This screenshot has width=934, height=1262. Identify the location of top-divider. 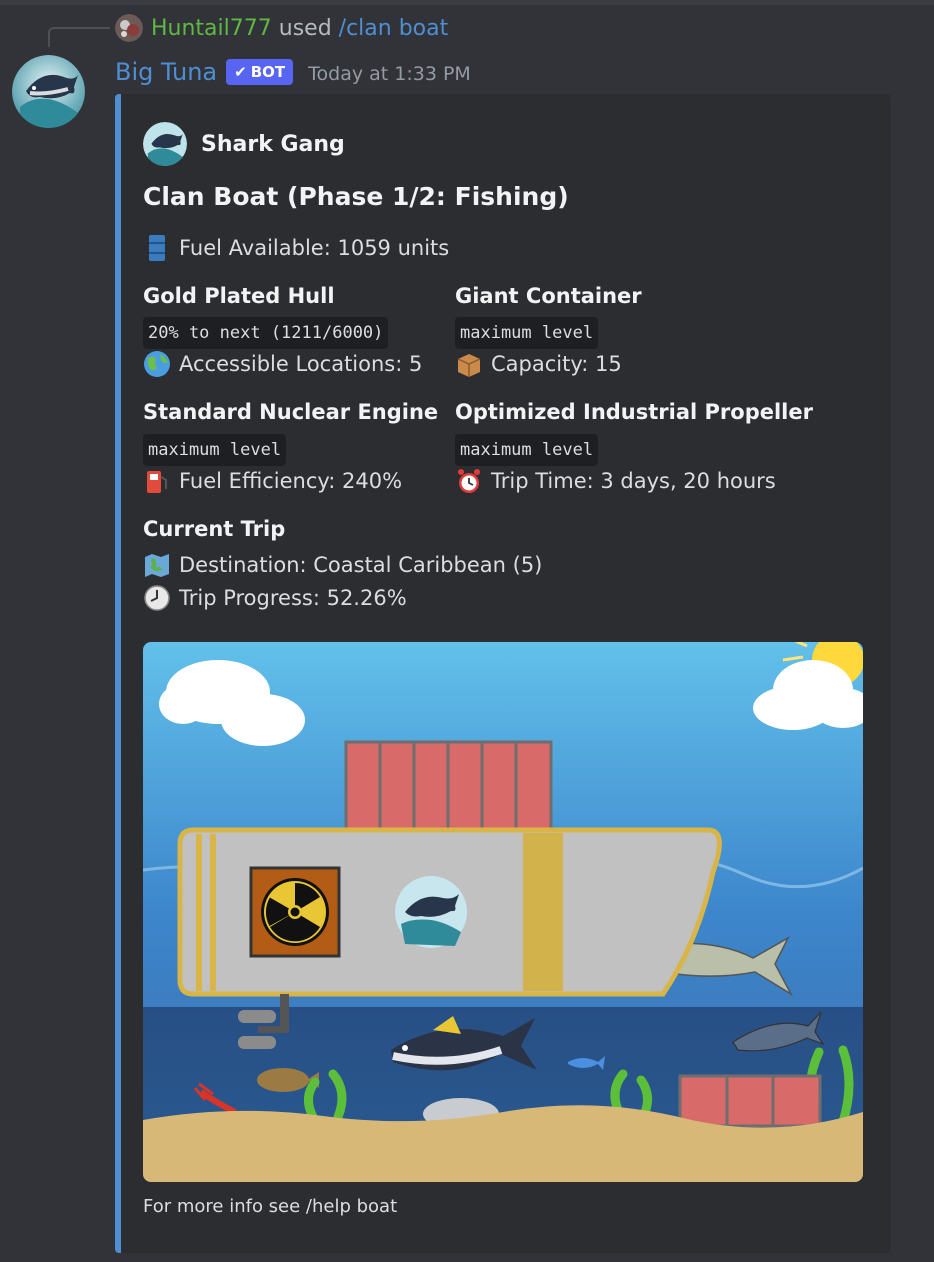
(467, 2).